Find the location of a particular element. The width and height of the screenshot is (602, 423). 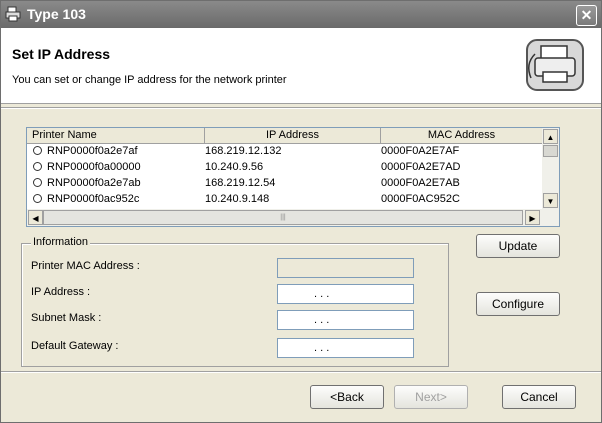

scroll-up-icon: ▲ is located at coordinates (550, 136).